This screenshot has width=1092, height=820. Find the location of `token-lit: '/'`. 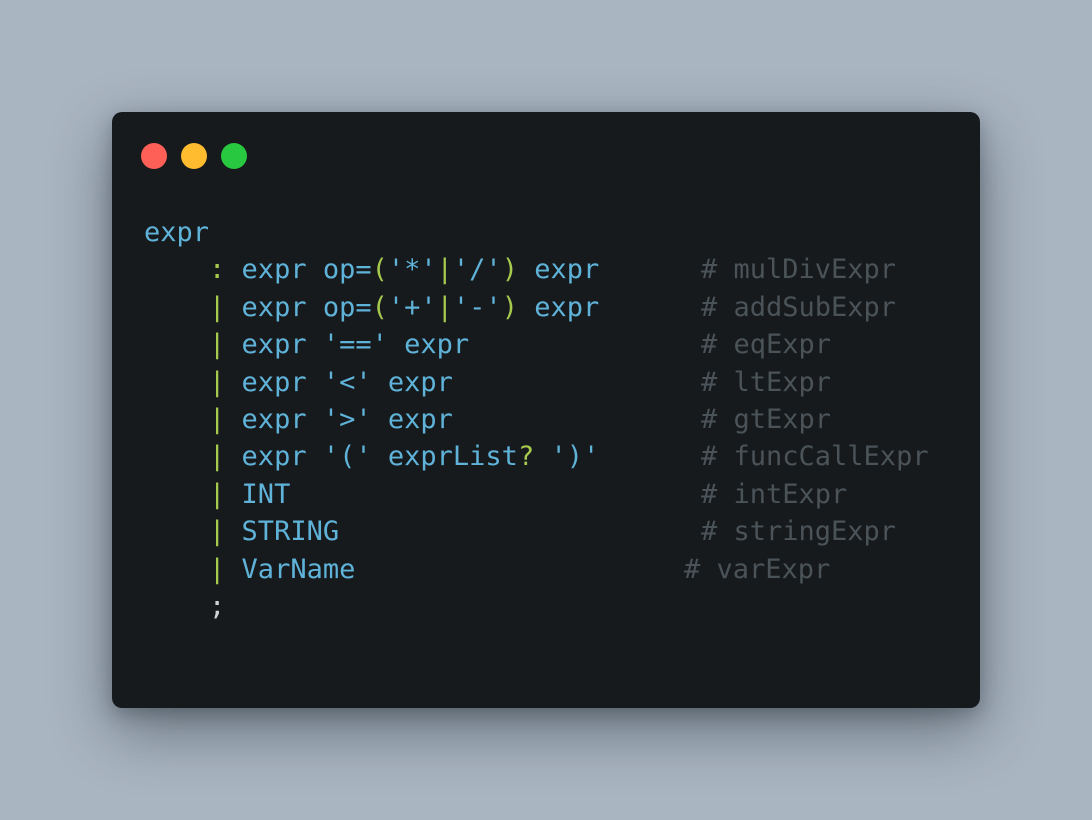

token-lit: '/' is located at coordinates (477, 270).